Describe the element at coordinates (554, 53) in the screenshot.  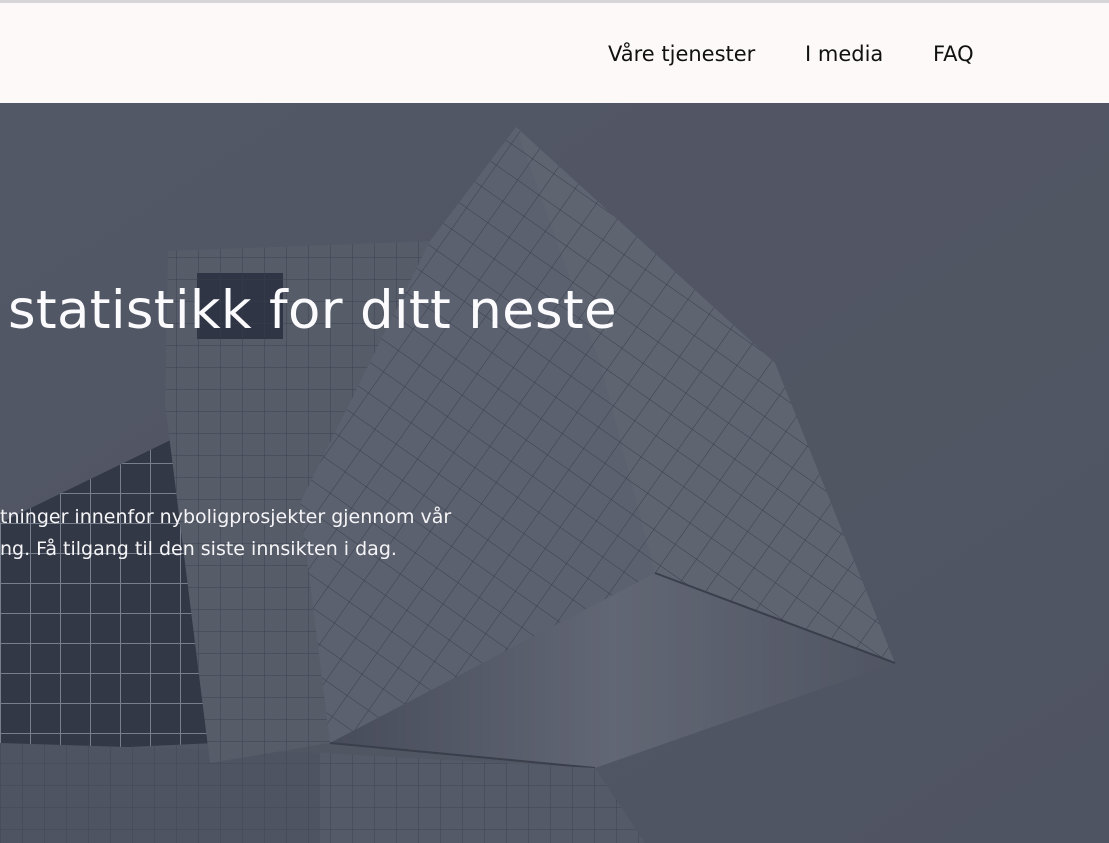
I see `site-header: Våre tjenester I media FAQ` at that location.